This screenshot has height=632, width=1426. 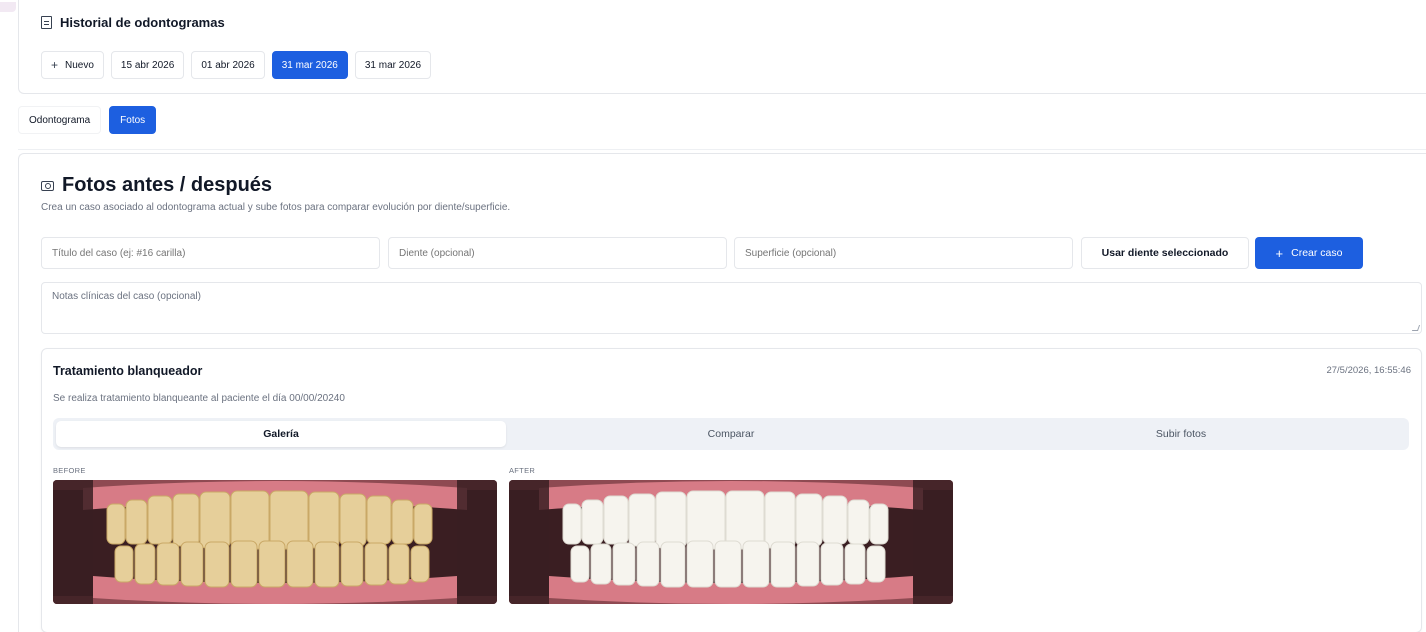 I want to click on after-photo, so click(x=731, y=542).